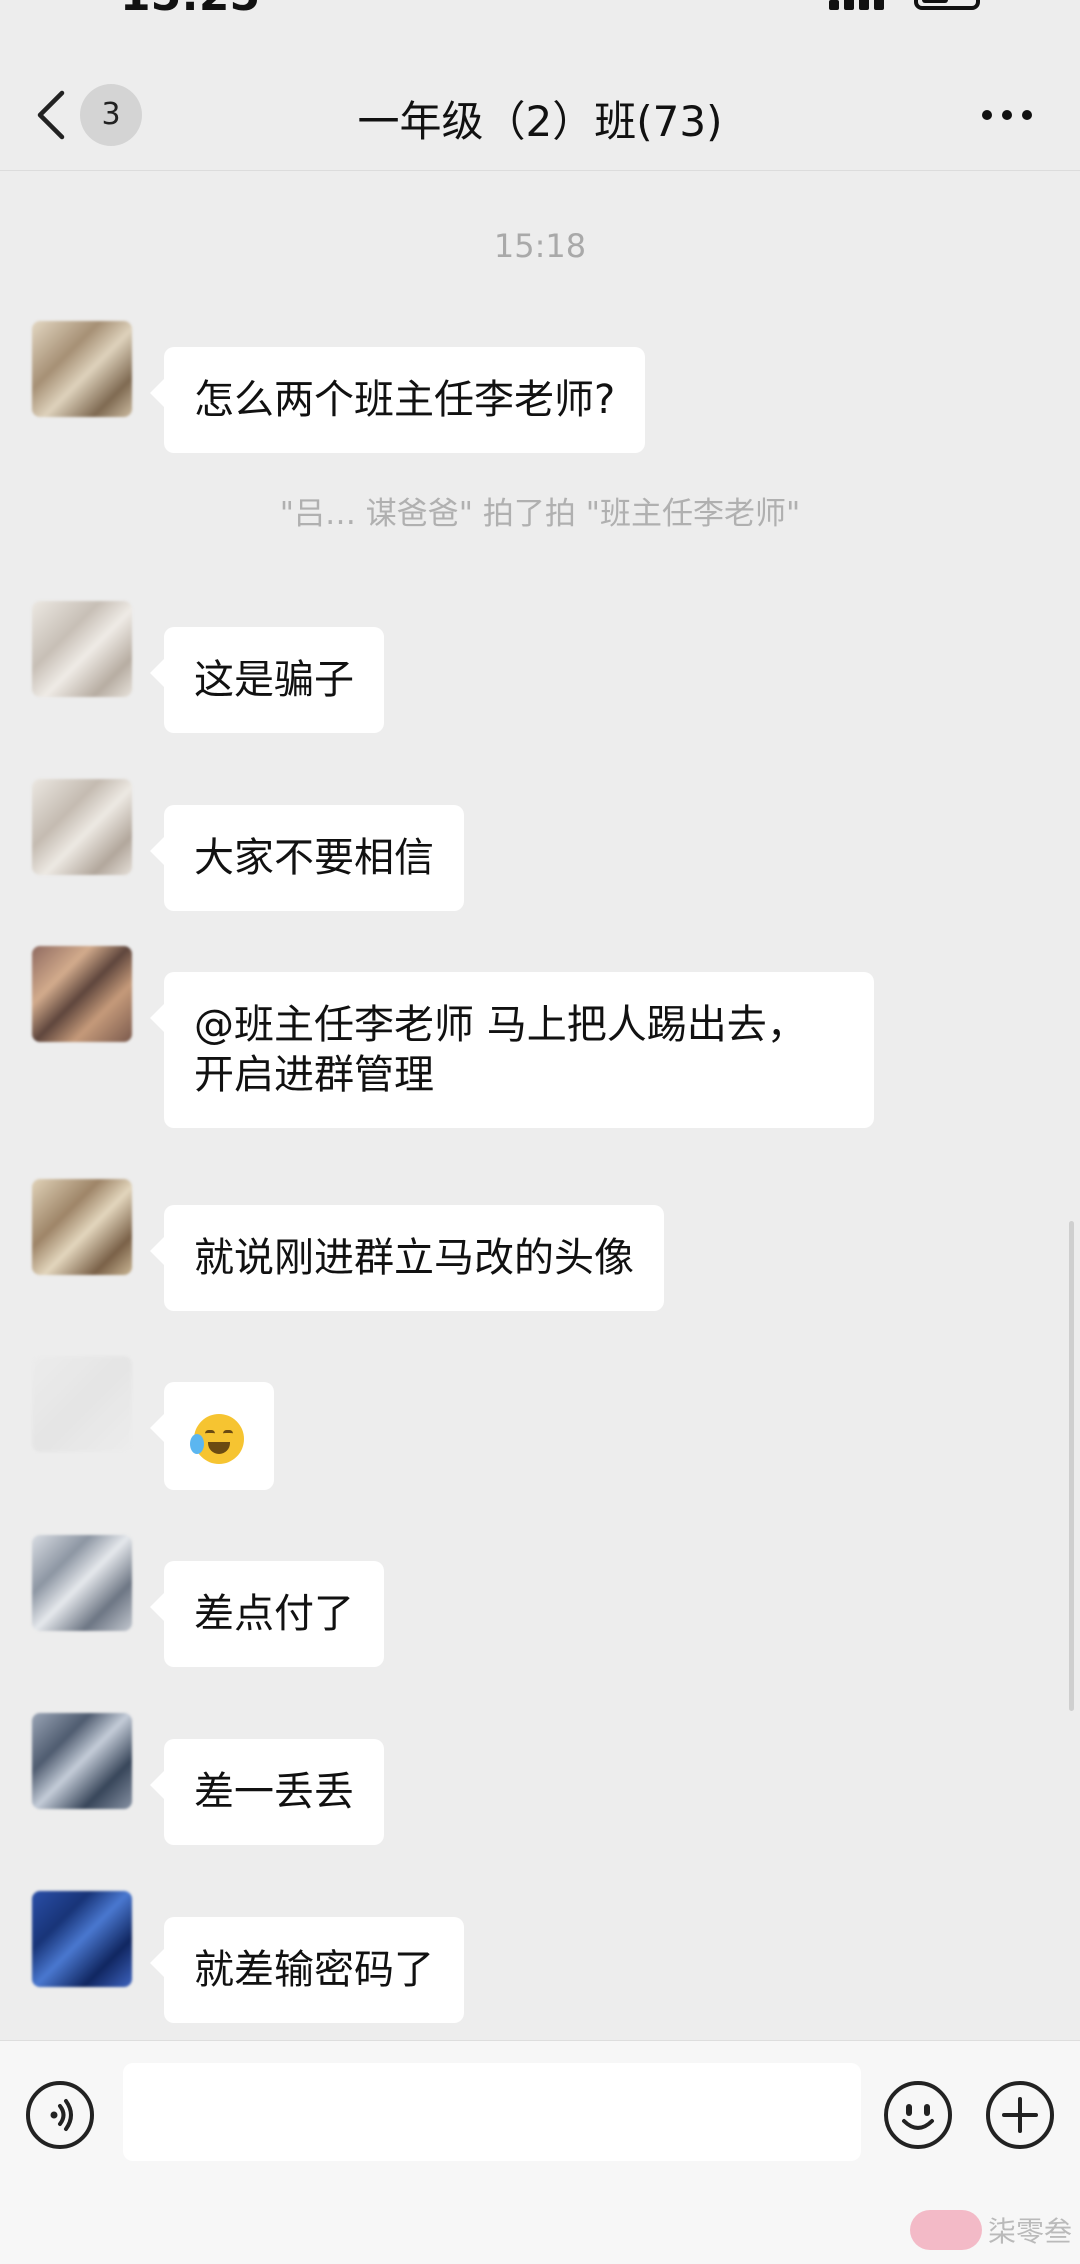 The height and width of the screenshot is (2264, 1080). What do you see at coordinates (307, 1970) in the screenshot?
I see `message-bubble: 就差输密码了` at bounding box center [307, 1970].